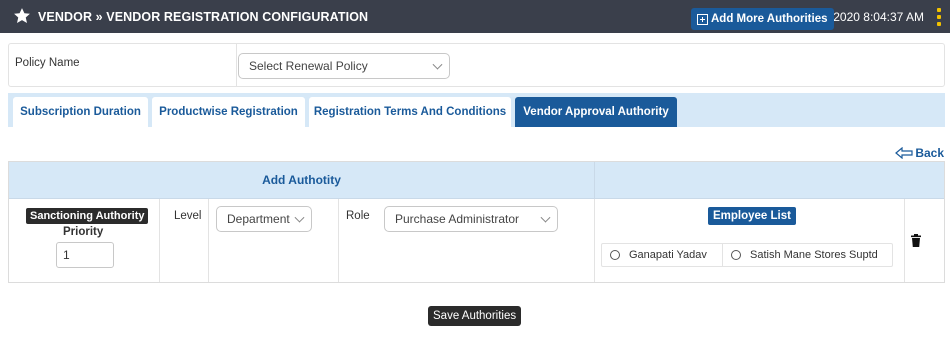  What do you see at coordinates (916, 240) in the screenshot?
I see `trash-icon` at bounding box center [916, 240].